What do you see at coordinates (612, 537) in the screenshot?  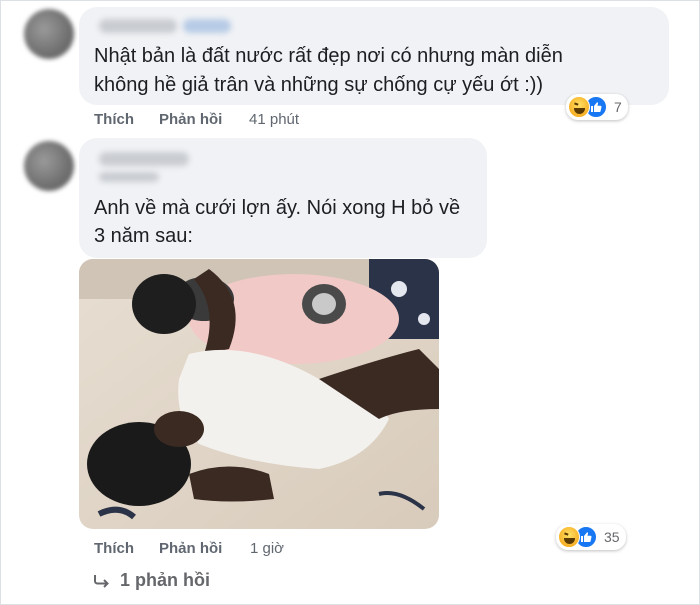 I see `reaction-count: 35` at bounding box center [612, 537].